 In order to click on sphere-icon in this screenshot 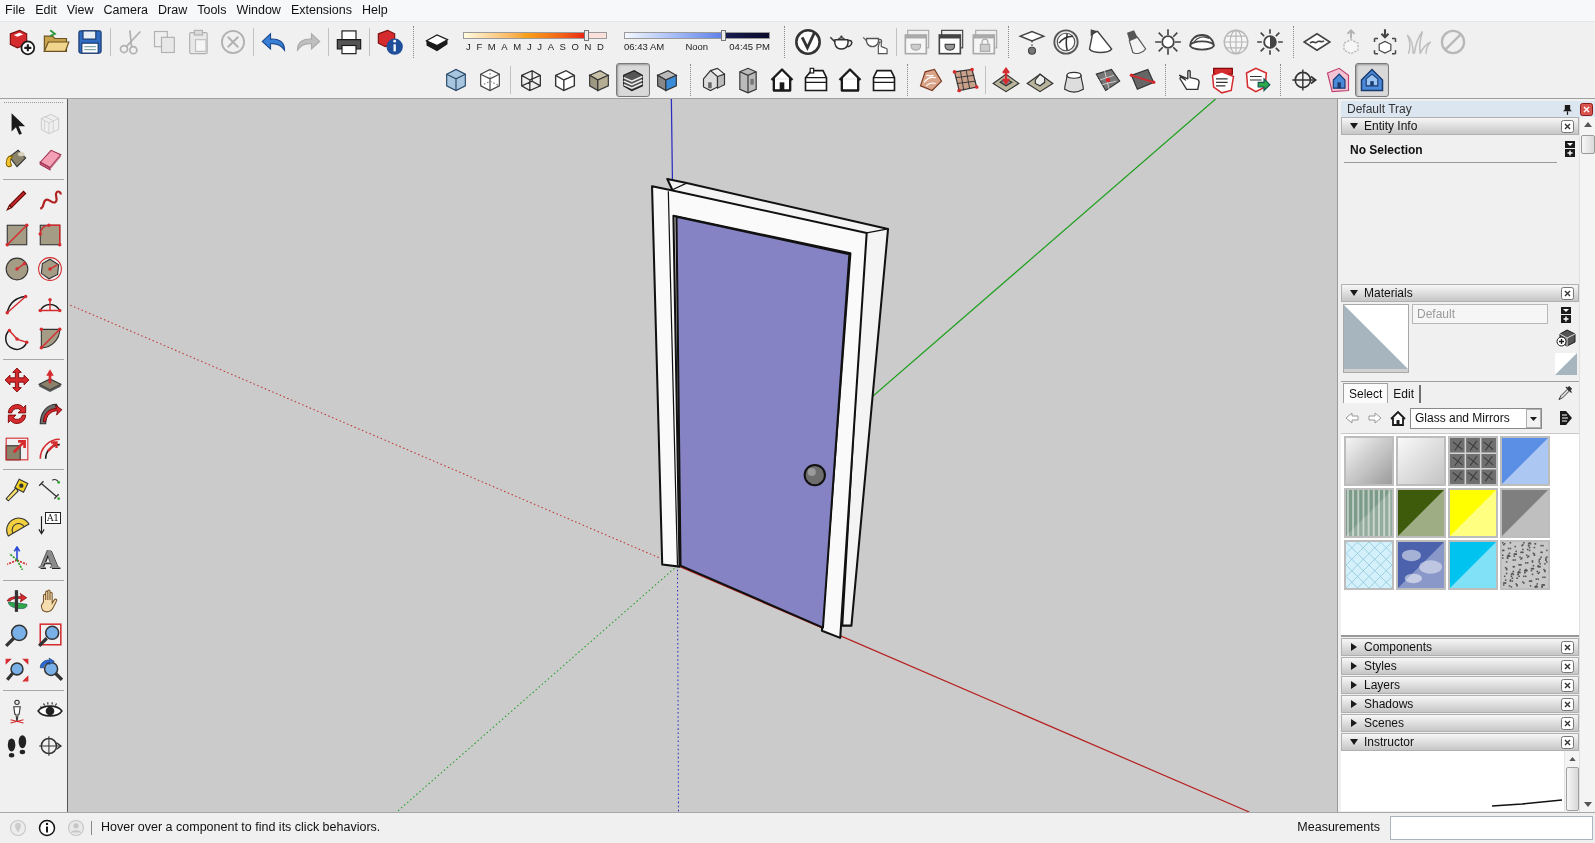, I will do `click(1066, 41)`.